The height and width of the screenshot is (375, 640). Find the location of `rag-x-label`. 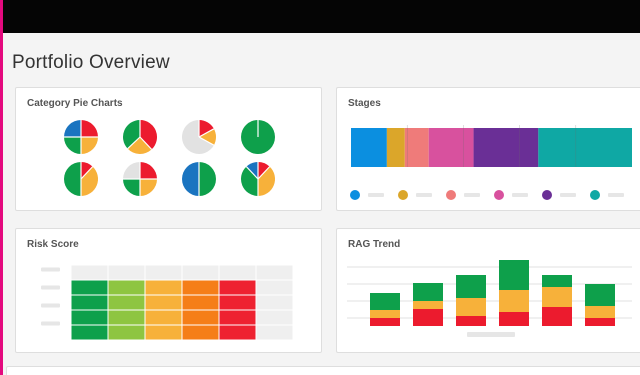

rag-x-label is located at coordinates (491, 334).